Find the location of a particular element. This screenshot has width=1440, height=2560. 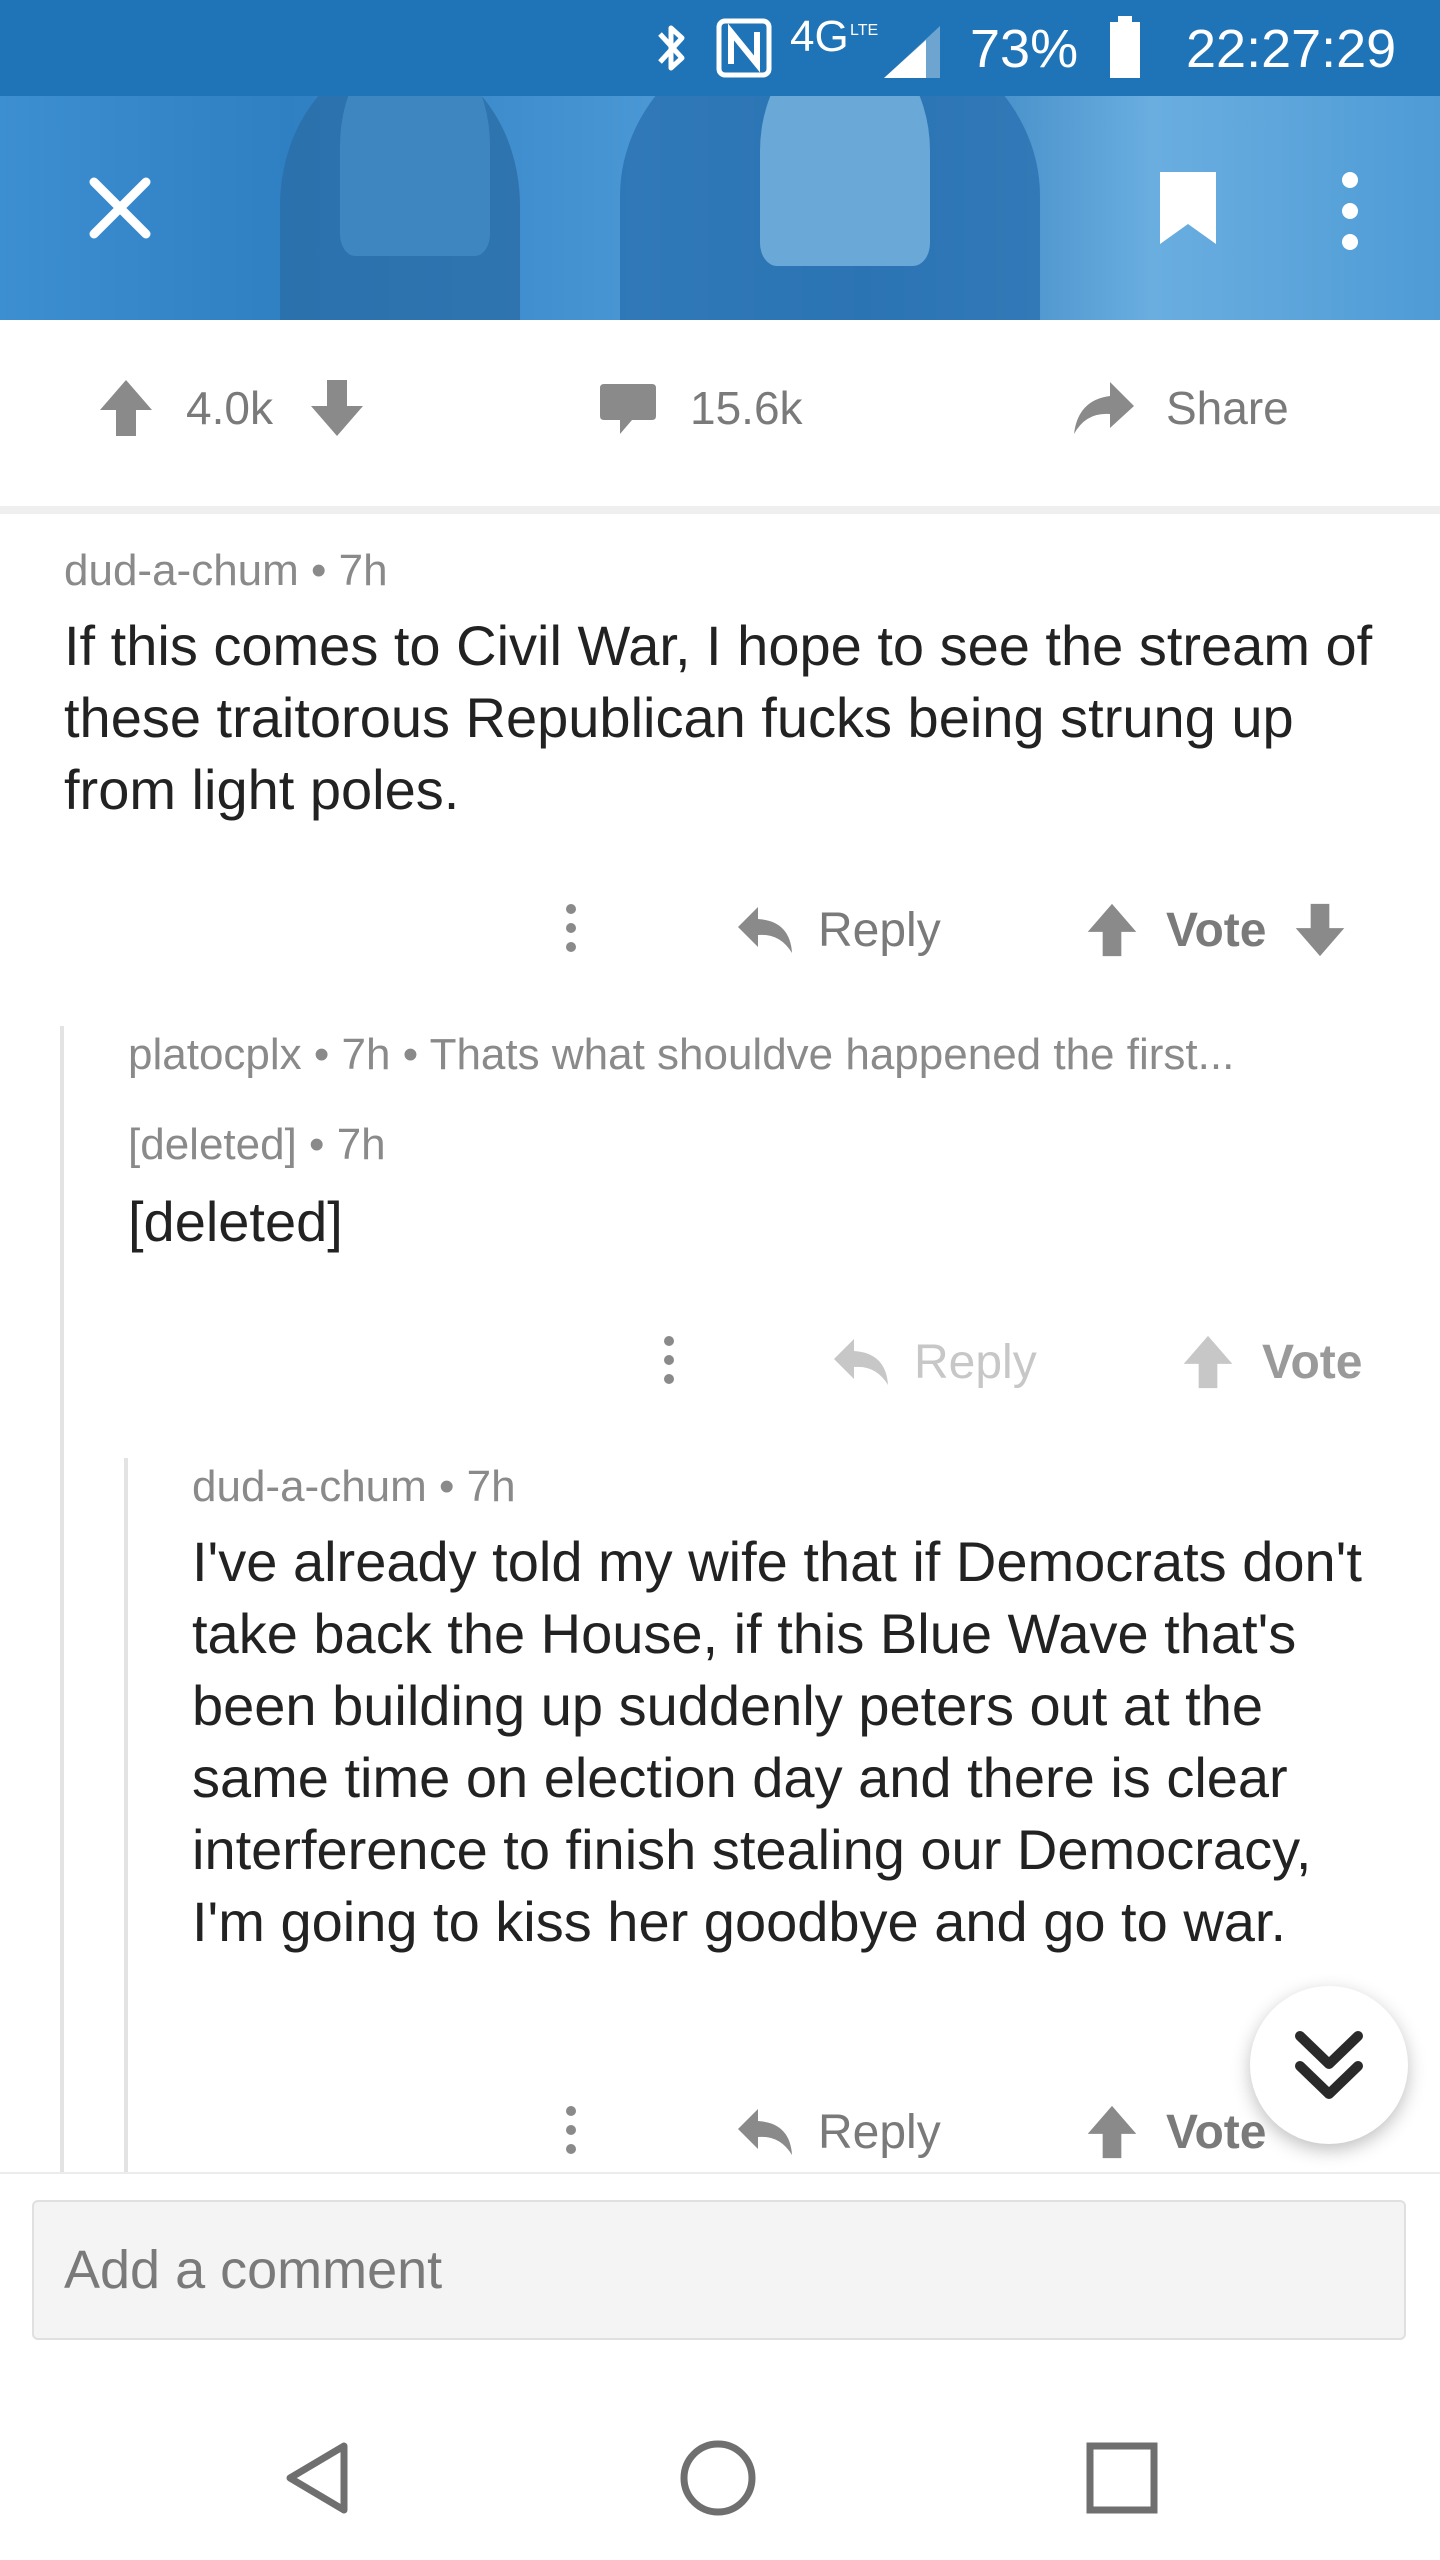

signal-icon is located at coordinates (912, 52).